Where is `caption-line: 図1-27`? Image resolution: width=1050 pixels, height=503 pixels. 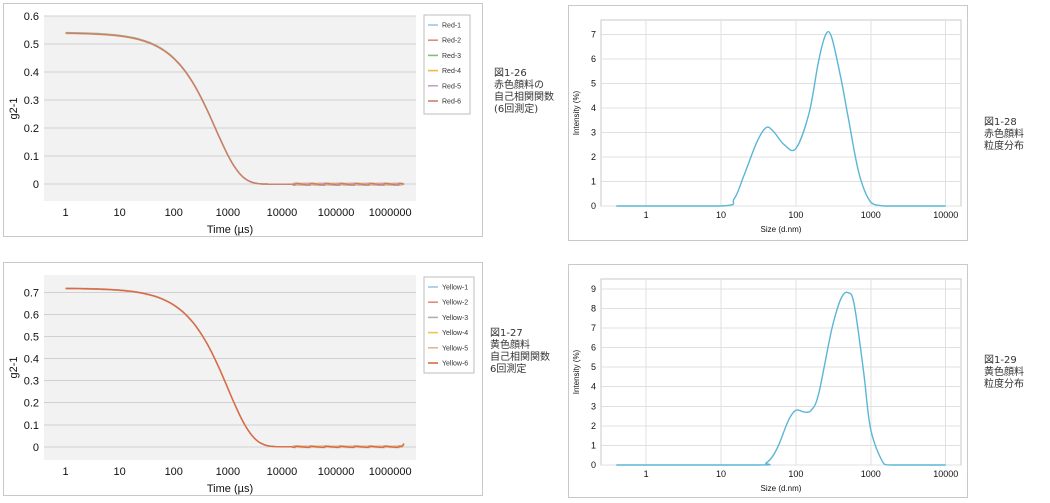
caption-line: 図1-27 is located at coordinates (506, 333).